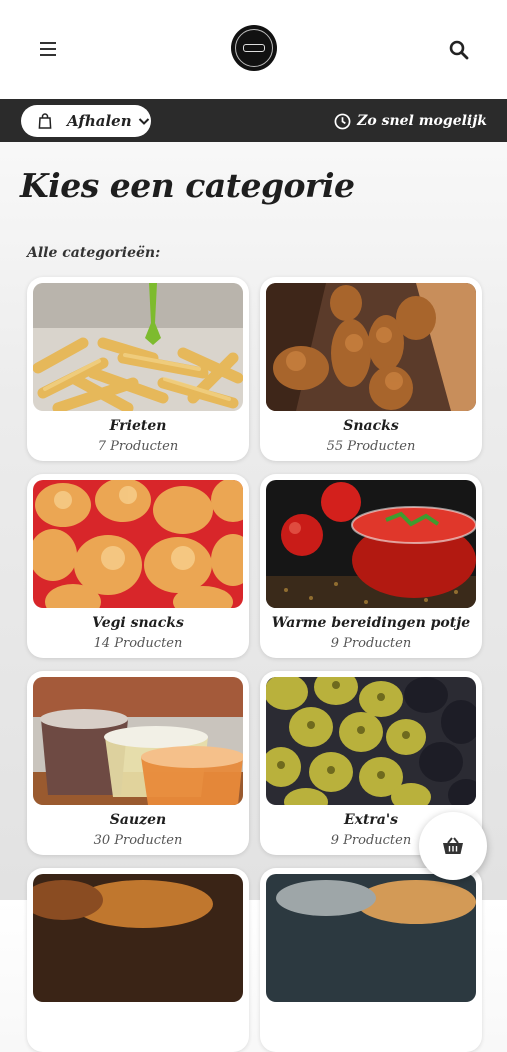 Image resolution: width=507 pixels, height=1052 pixels. What do you see at coordinates (138, 347) in the screenshot?
I see `fries-photo` at bounding box center [138, 347].